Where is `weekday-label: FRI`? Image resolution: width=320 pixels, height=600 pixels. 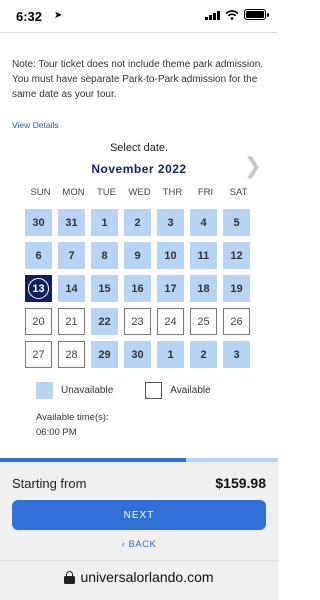 weekday-label: FRI is located at coordinates (205, 192).